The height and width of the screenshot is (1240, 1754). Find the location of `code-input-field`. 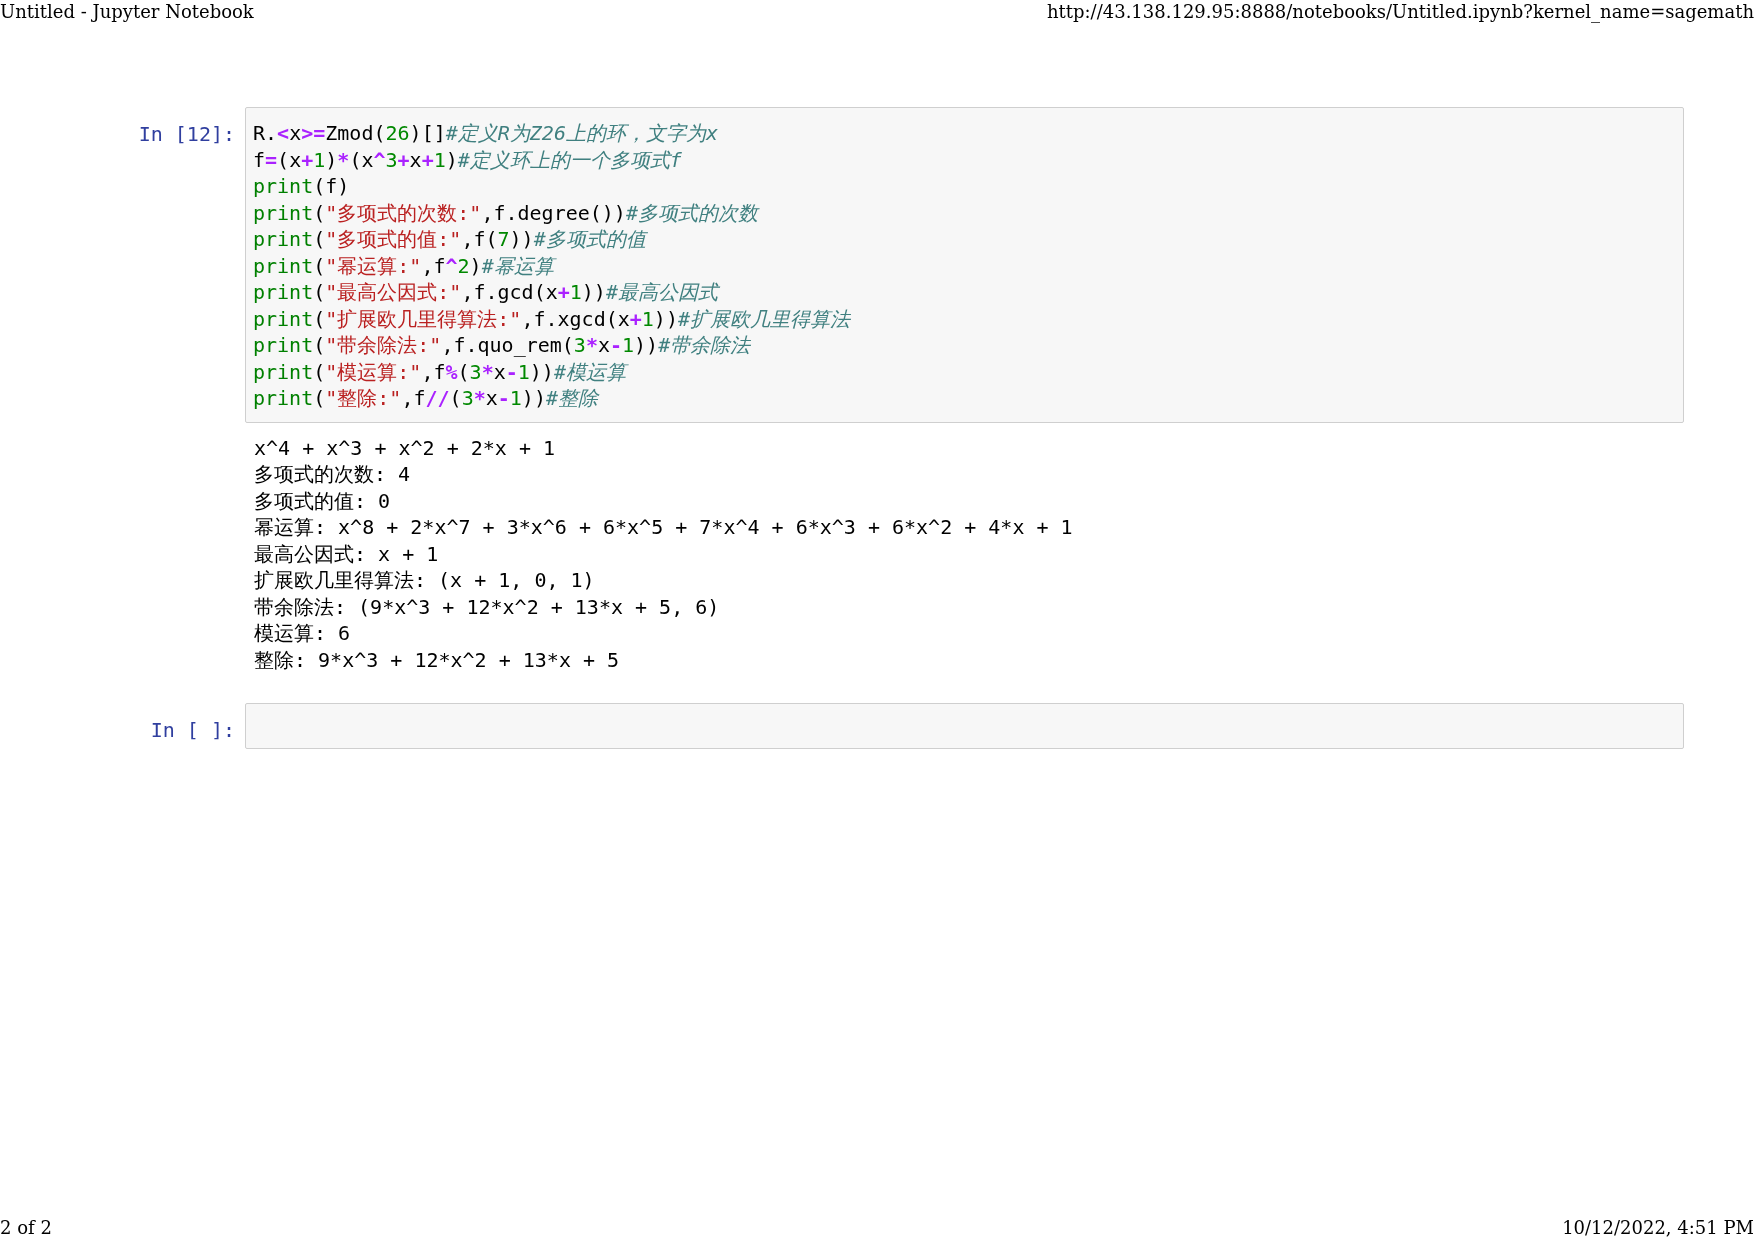

code-input-field is located at coordinates (964, 726).